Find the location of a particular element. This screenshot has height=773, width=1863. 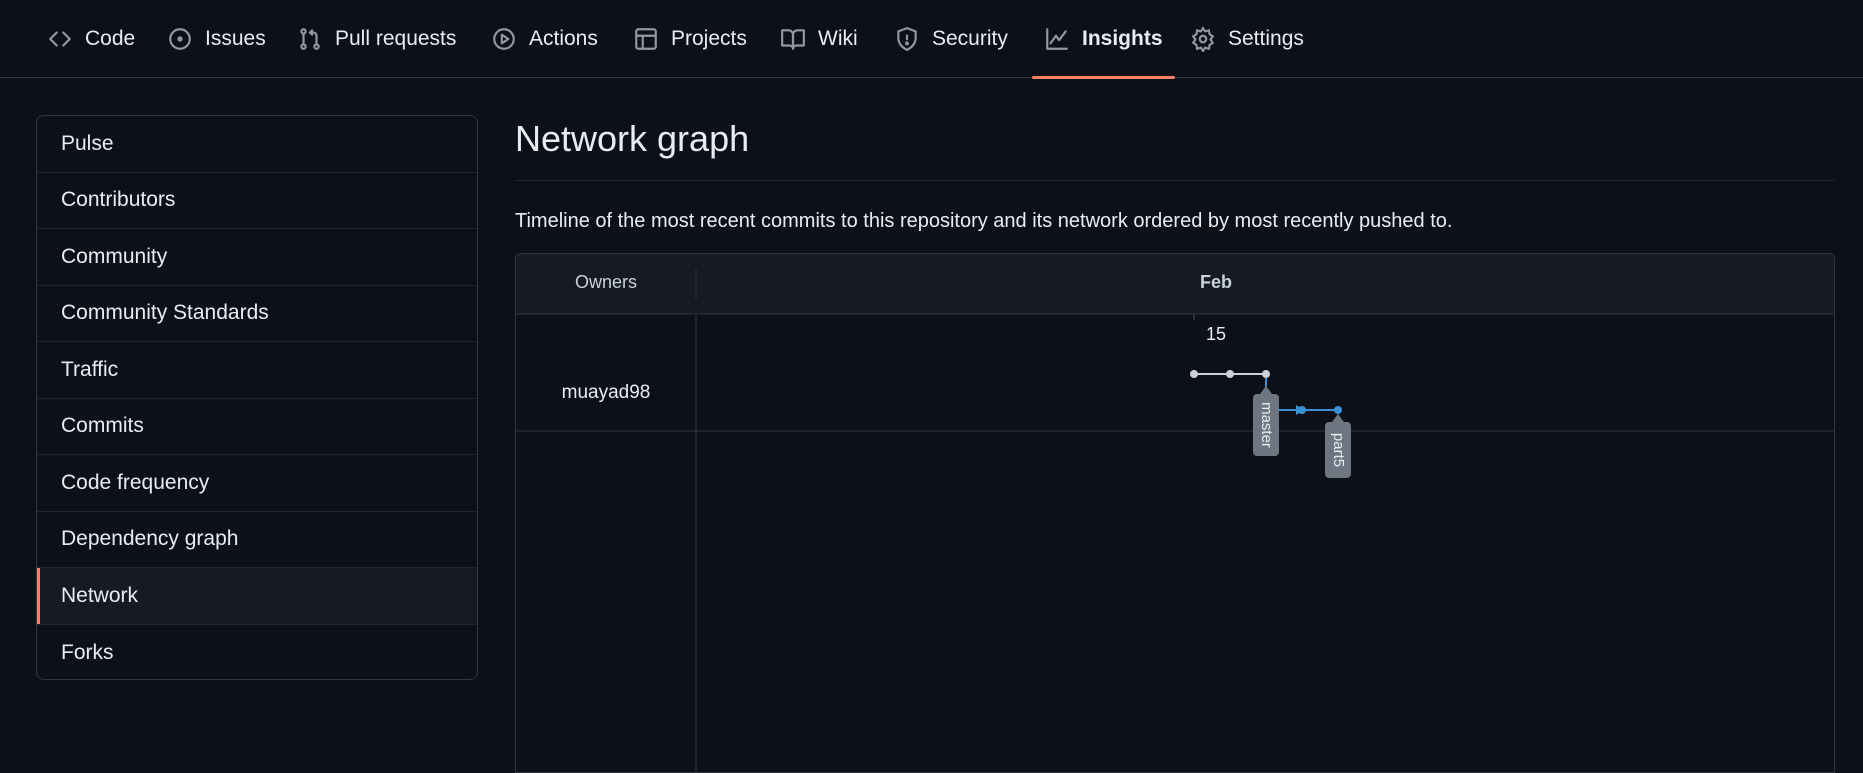

owner-name: muayad98 is located at coordinates (606, 393).